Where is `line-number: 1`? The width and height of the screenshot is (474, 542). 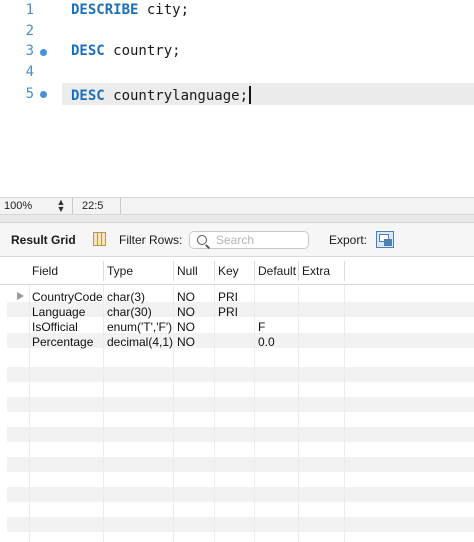 line-number: 1 is located at coordinates (29, 10).